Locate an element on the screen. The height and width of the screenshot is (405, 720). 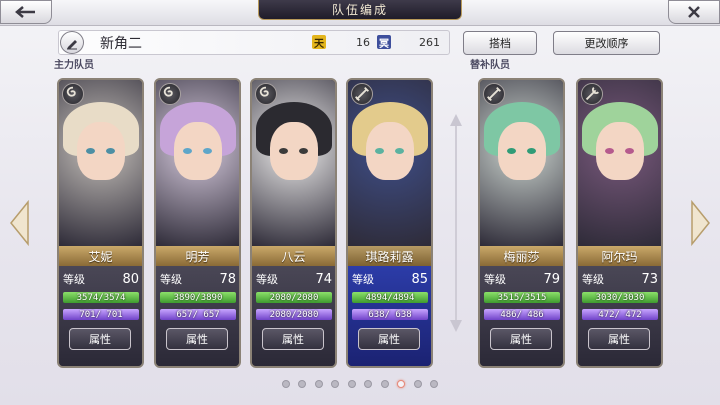
mp-value: 638/ 638 is located at coordinates (390, 314).